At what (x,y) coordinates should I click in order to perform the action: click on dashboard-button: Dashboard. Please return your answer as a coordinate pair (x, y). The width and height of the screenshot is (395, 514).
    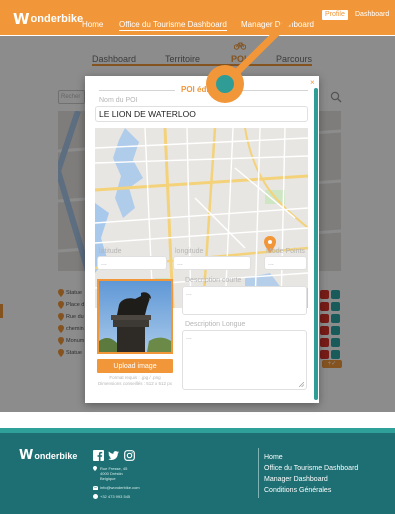
    Looking at the image, I should click on (372, 15).